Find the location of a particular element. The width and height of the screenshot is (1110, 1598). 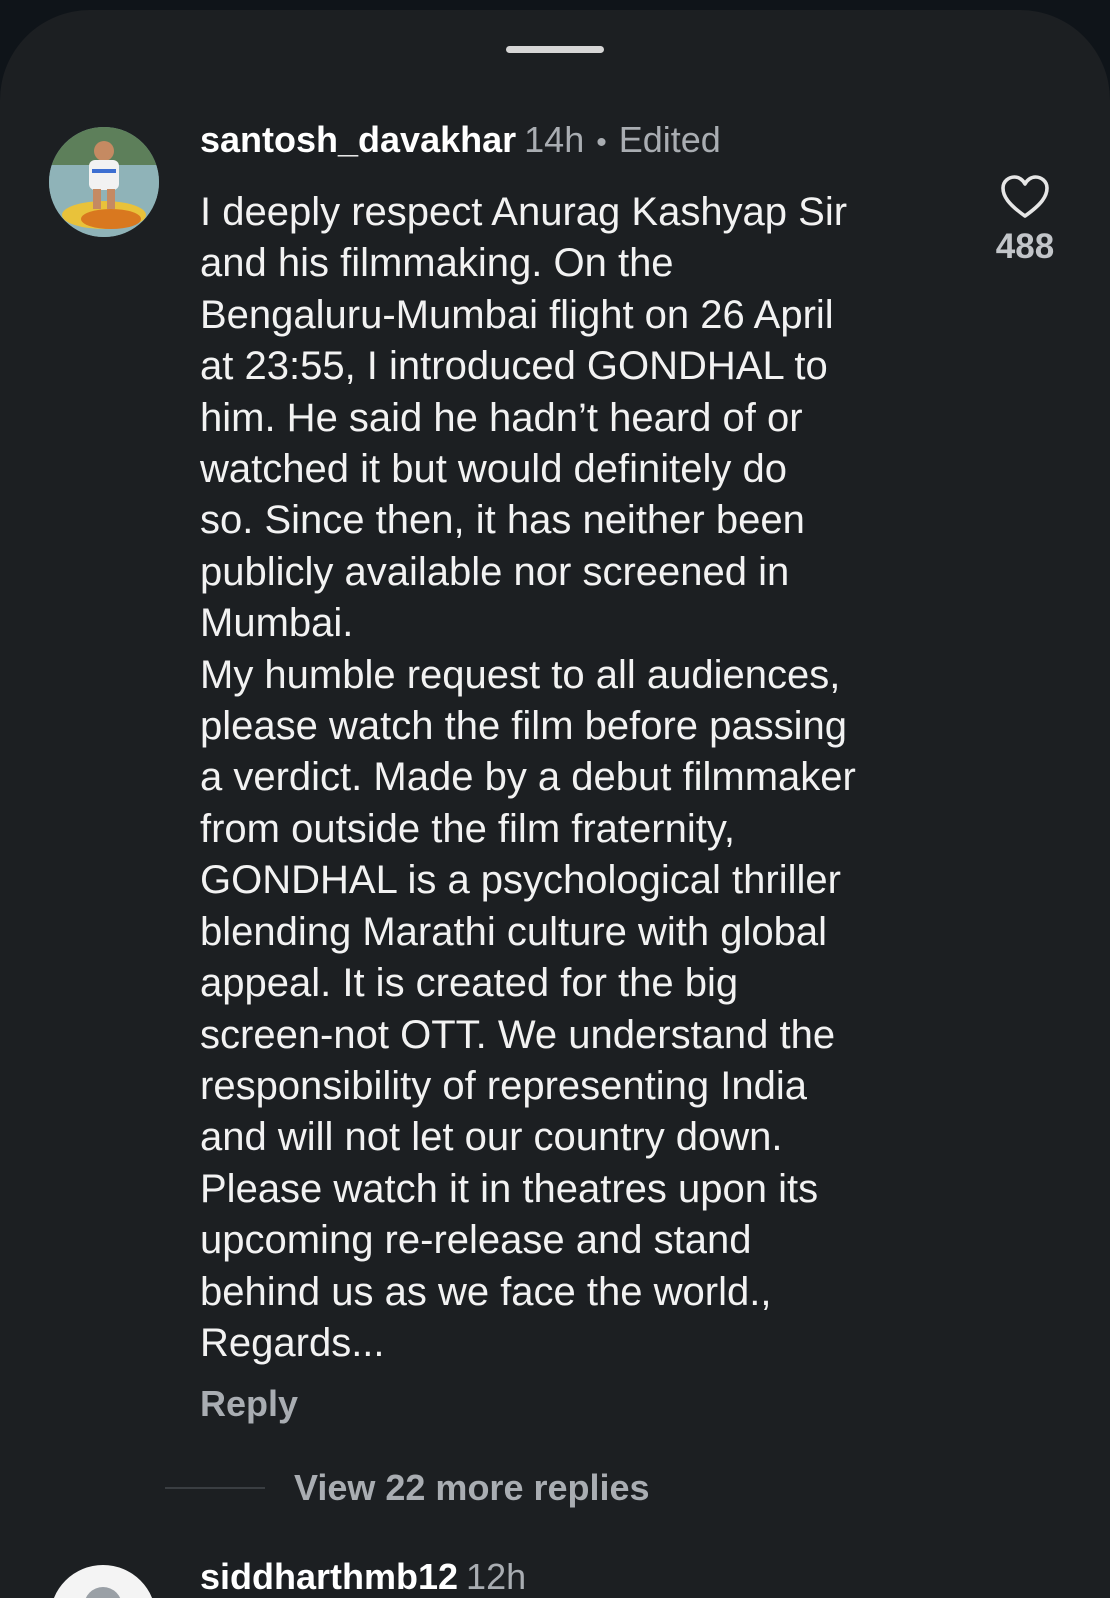

comment-text-line: please watch the film before passing is located at coordinates (524, 726).